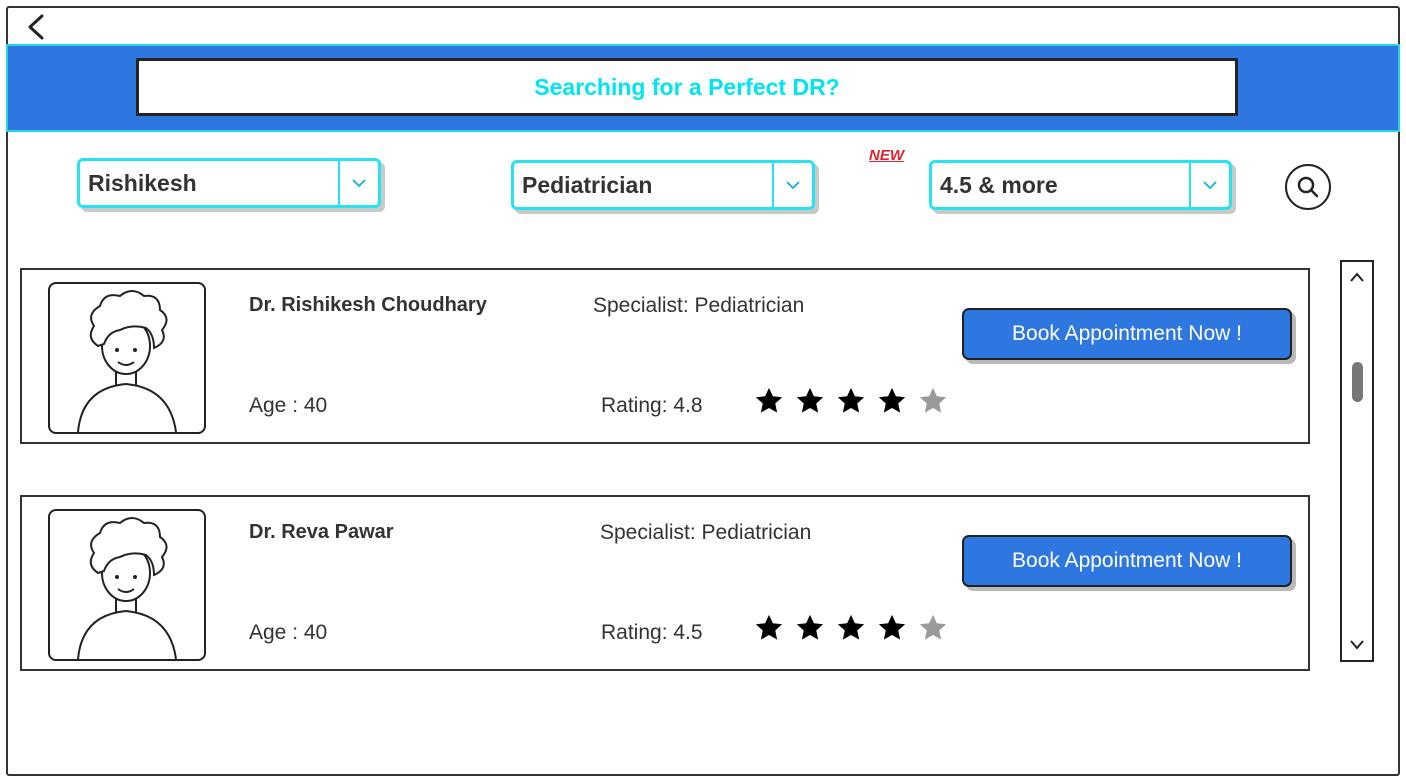  What do you see at coordinates (1357, 461) in the screenshot?
I see `scrollbar` at bounding box center [1357, 461].